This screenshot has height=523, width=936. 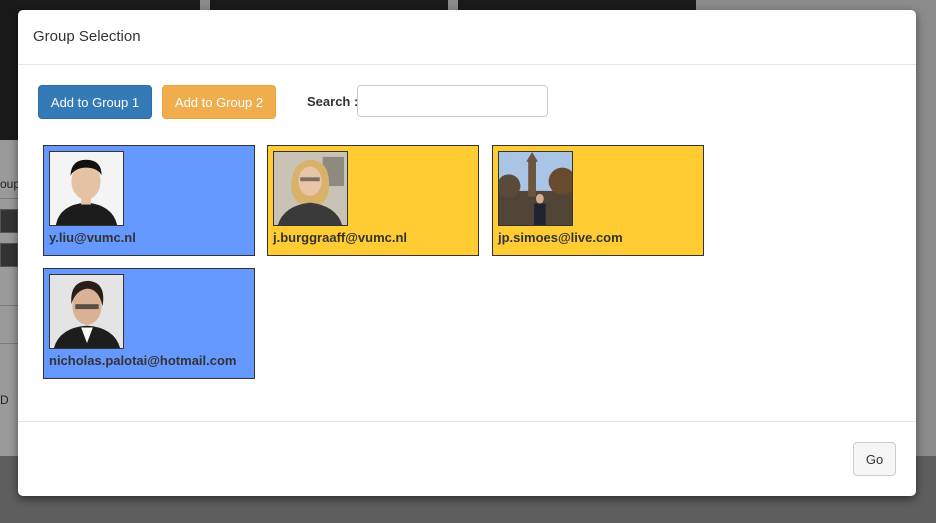 What do you see at coordinates (92, 237) in the screenshot?
I see `user-email: y.liu@vumc.nl` at bounding box center [92, 237].